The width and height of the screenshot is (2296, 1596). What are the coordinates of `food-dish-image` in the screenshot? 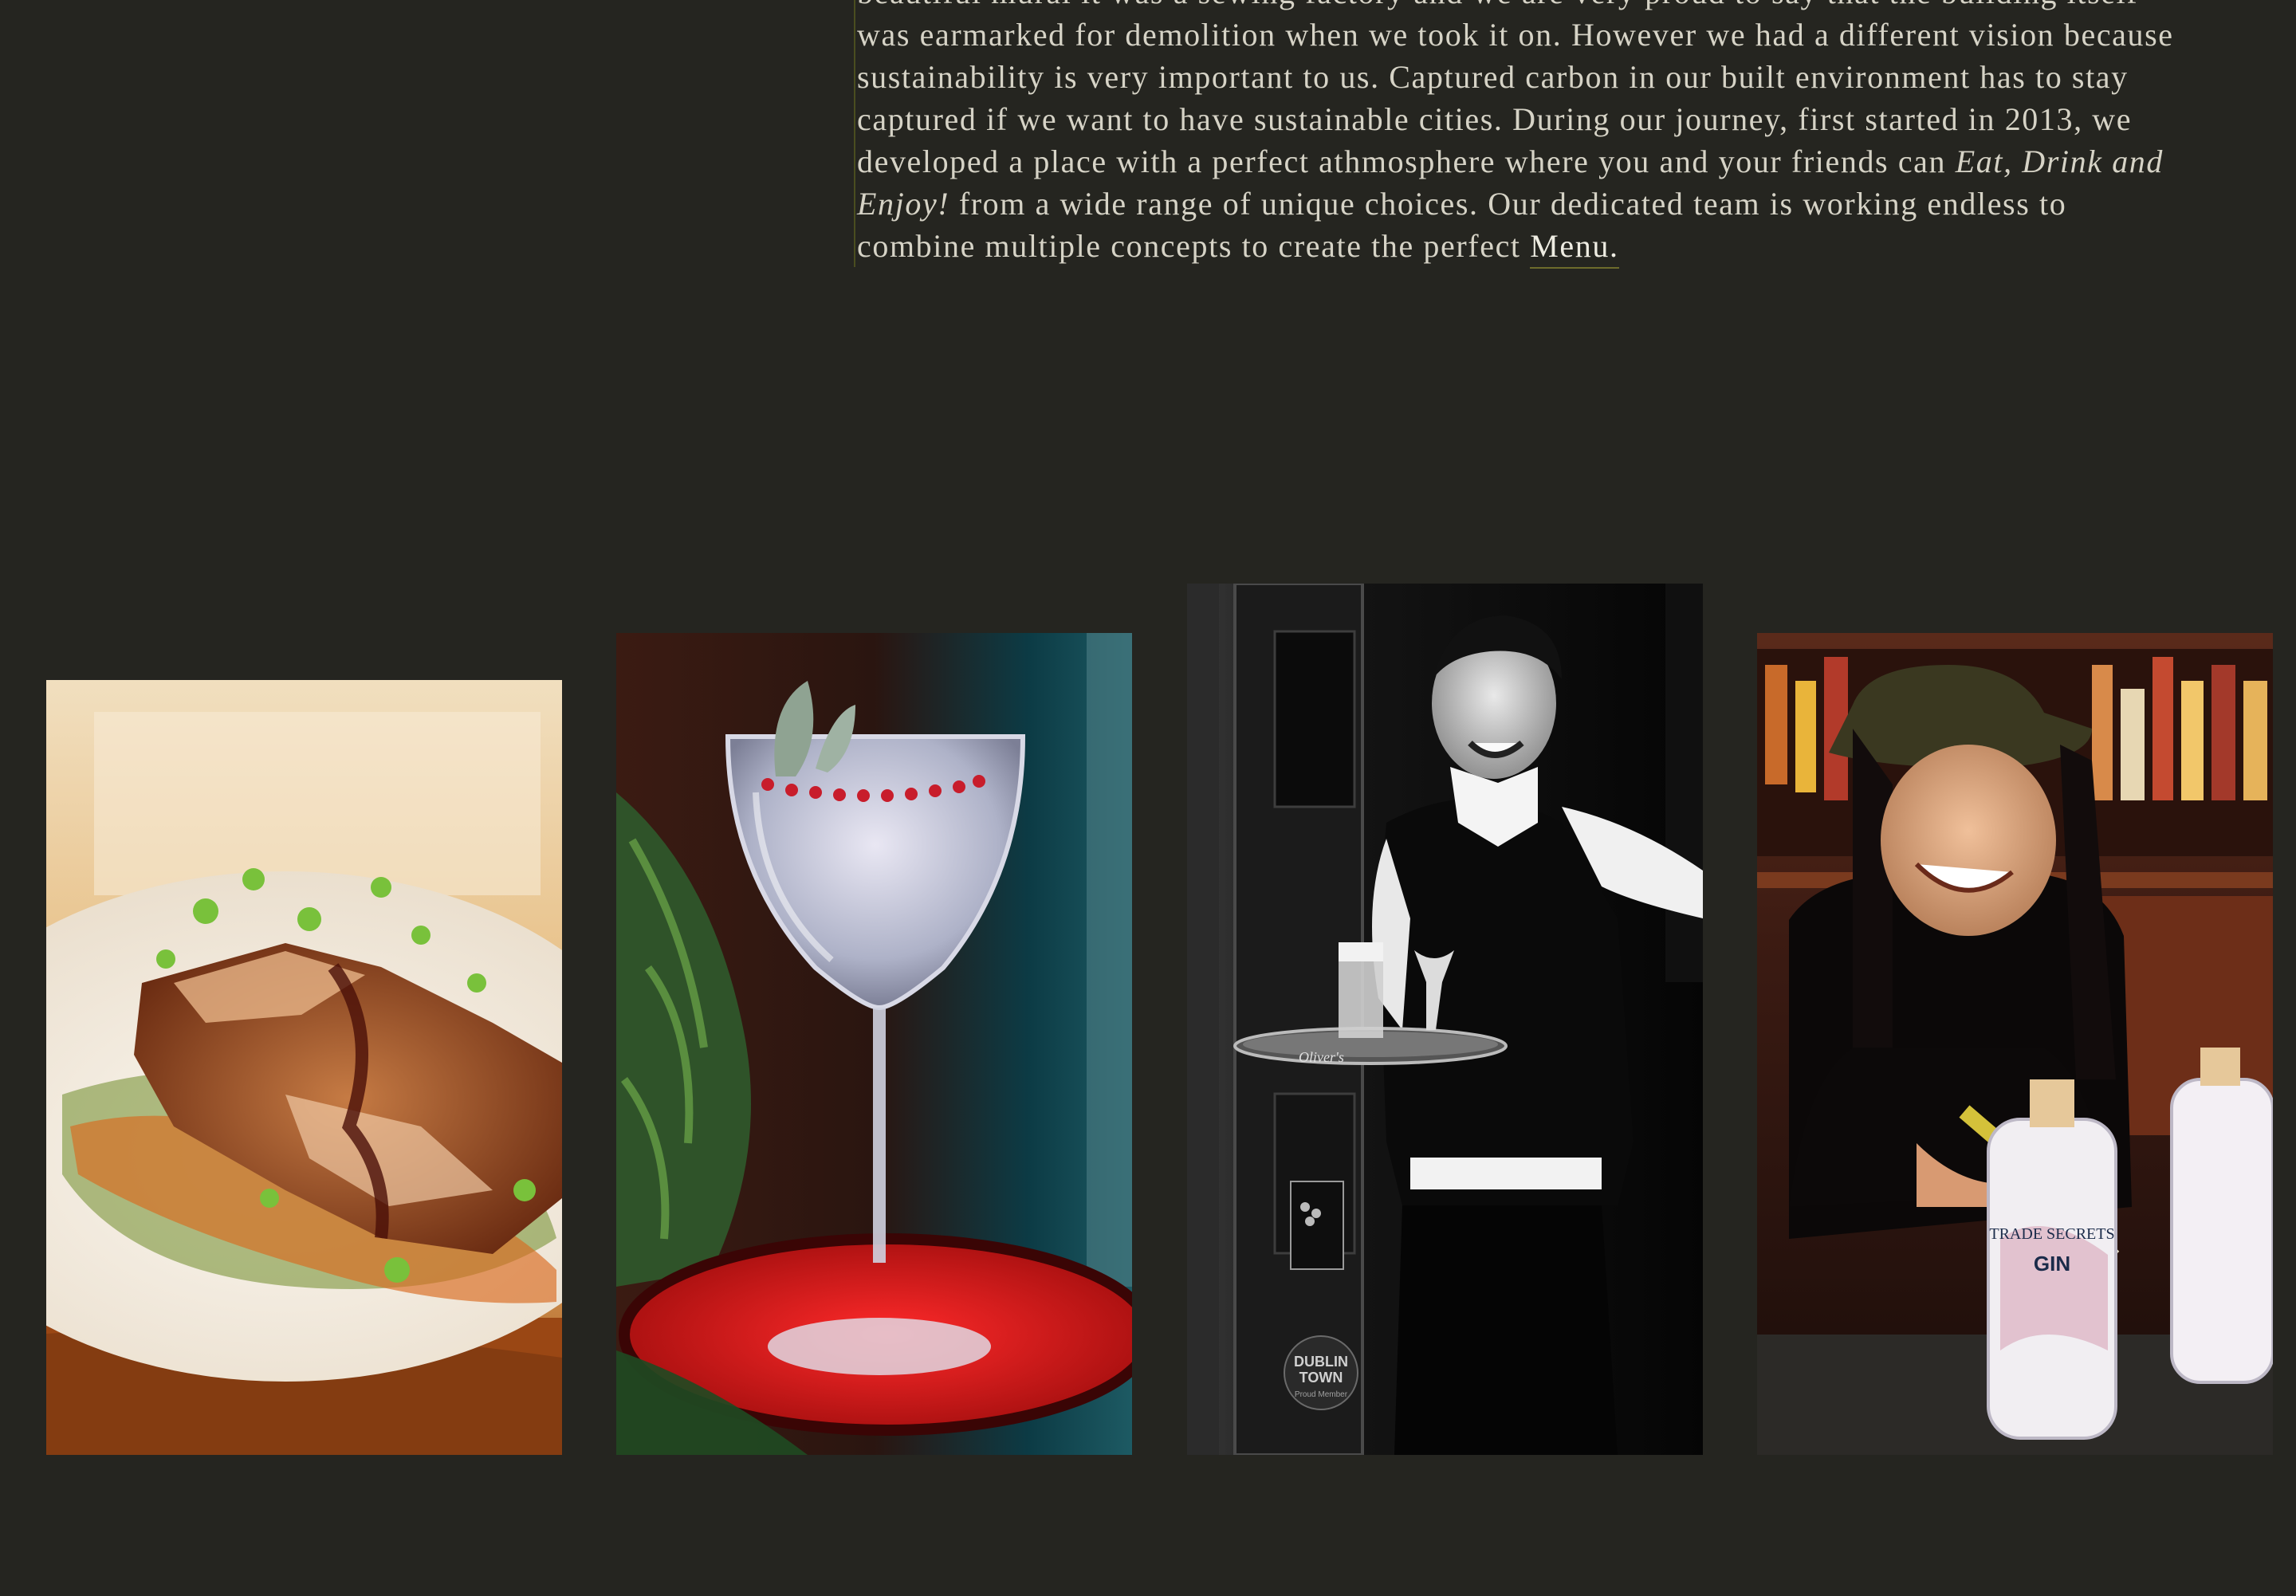 It's located at (304, 1067).